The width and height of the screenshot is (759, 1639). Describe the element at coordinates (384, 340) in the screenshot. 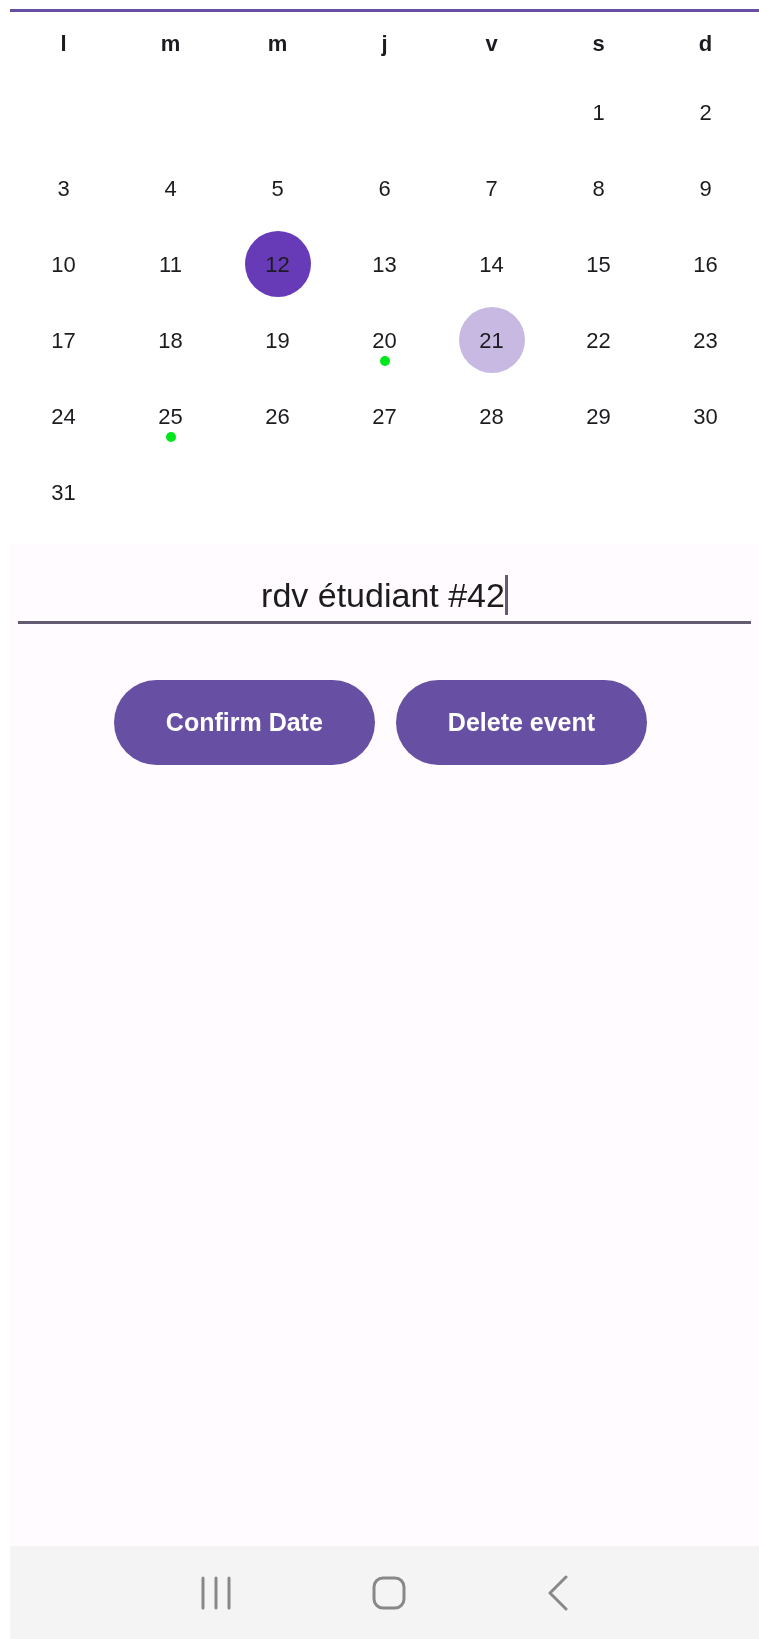

I see `calendar-day: 20` at that location.